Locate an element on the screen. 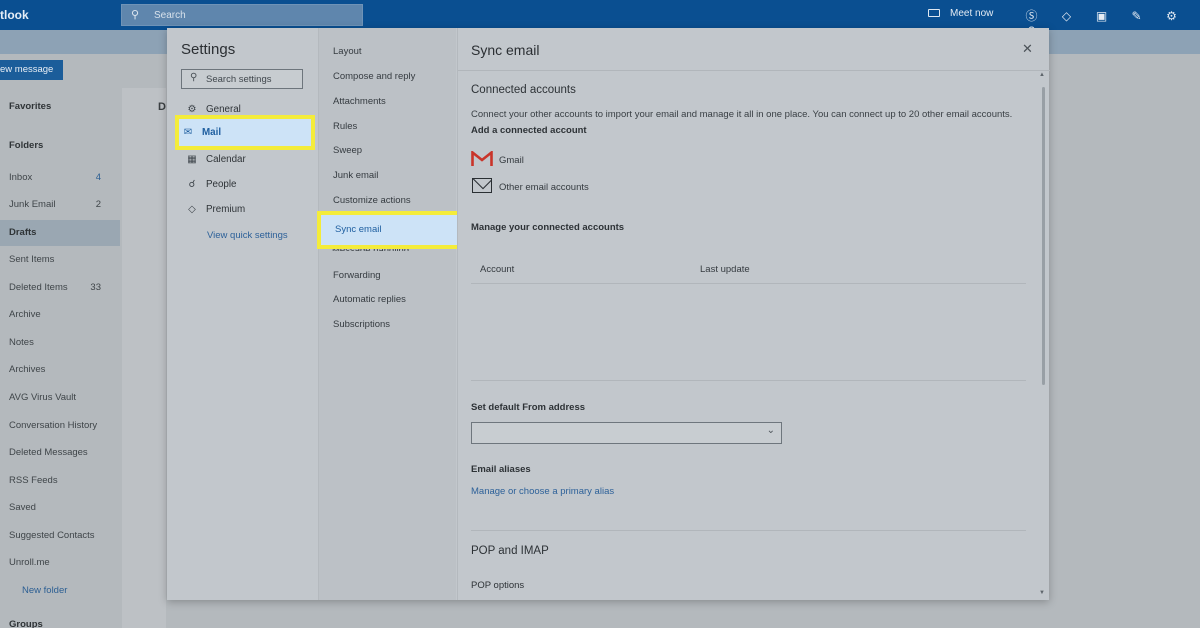  settings-search-input: ⚲ Search settings is located at coordinates (242, 79).